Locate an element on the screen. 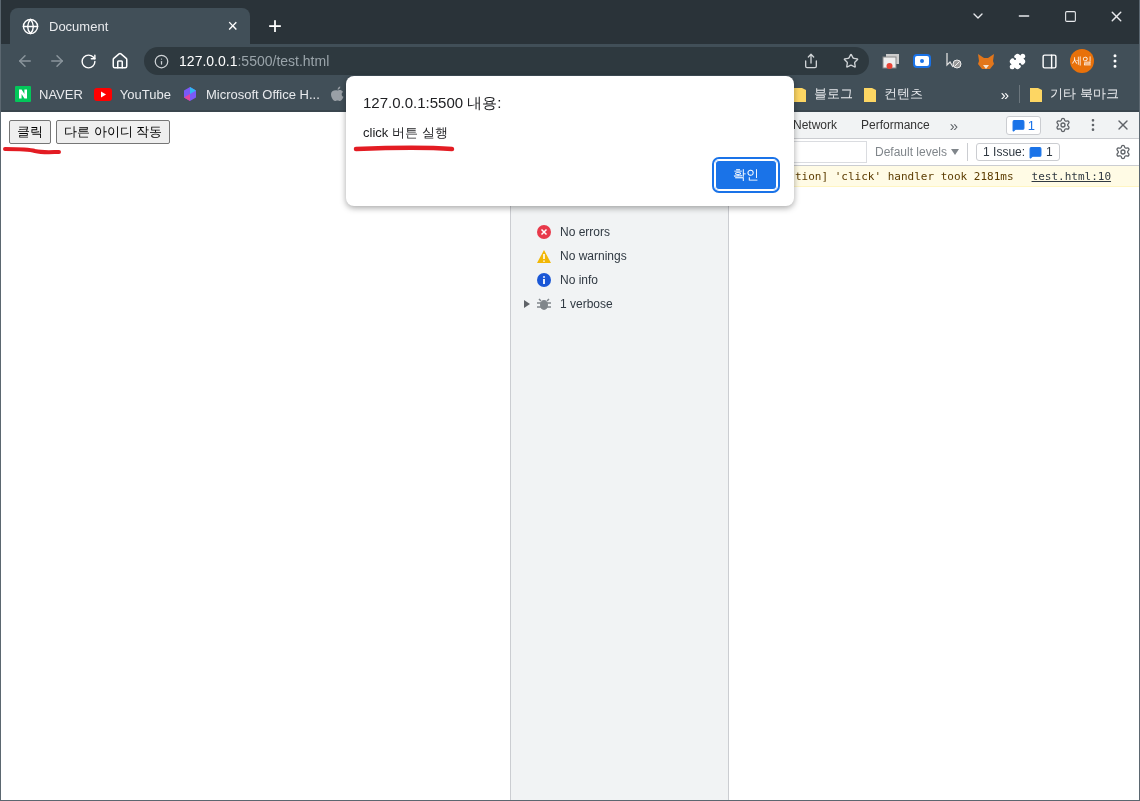 Image resolution: width=1140 pixels, height=801 pixels. issues-button: 1 Issue: 1 is located at coordinates (1018, 152).